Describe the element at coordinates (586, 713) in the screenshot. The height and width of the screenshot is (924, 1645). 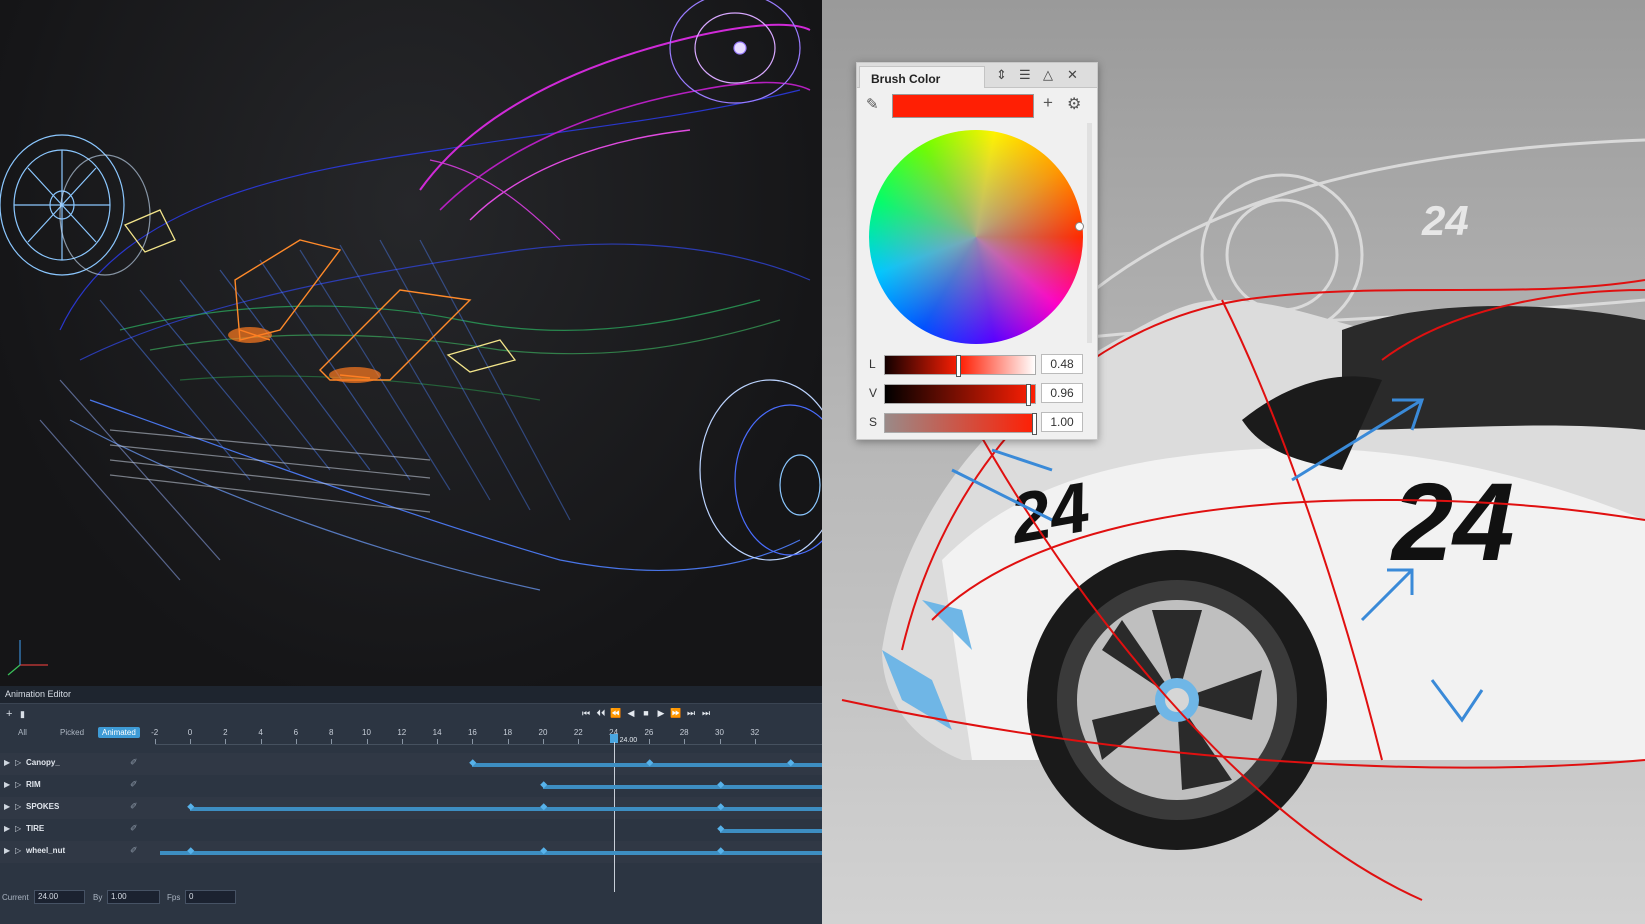
I see `go-start-icon: ⏮` at that location.